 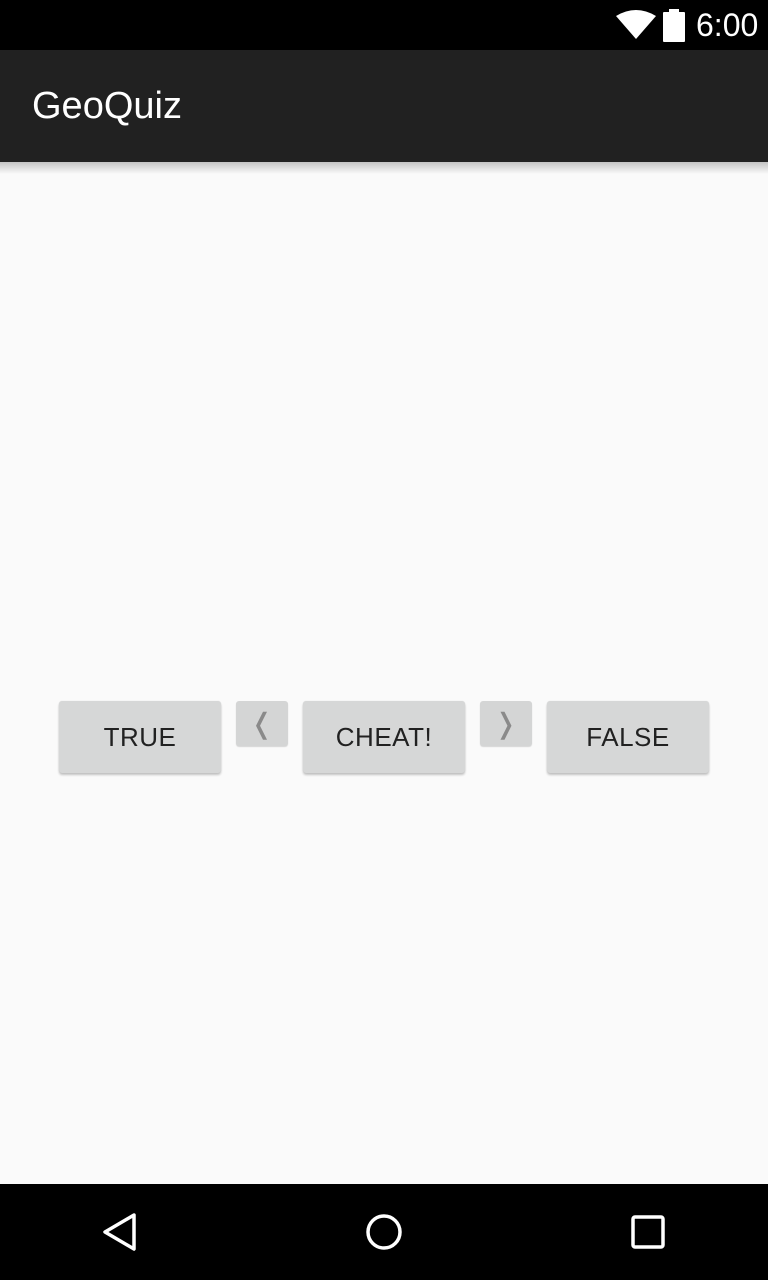 What do you see at coordinates (384, 106) in the screenshot?
I see `action-bar: GeoQuiz` at bounding box center [384, 106].